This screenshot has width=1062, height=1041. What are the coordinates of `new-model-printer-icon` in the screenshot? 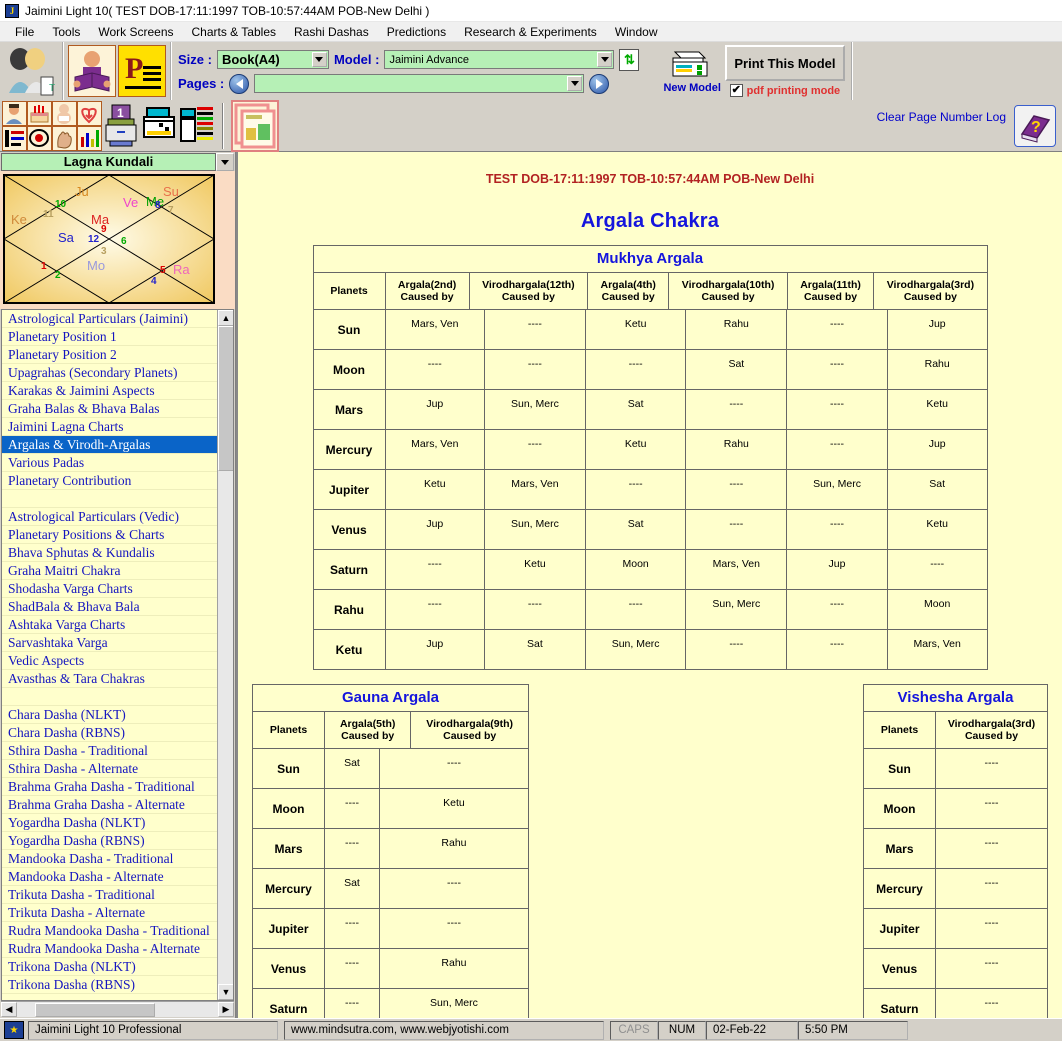 It's located at (692, 65).